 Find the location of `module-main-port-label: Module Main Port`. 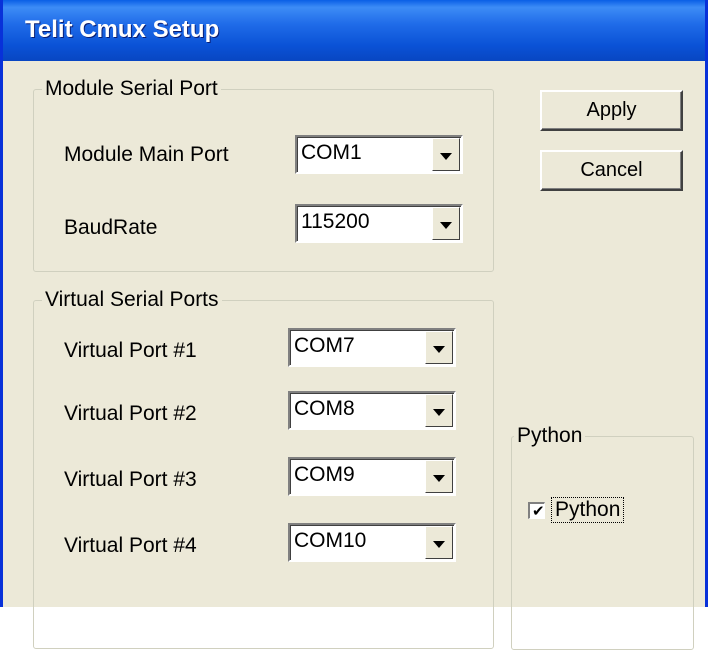

module-main-port-label: Module Main Port is located at coordinates (146, 154).